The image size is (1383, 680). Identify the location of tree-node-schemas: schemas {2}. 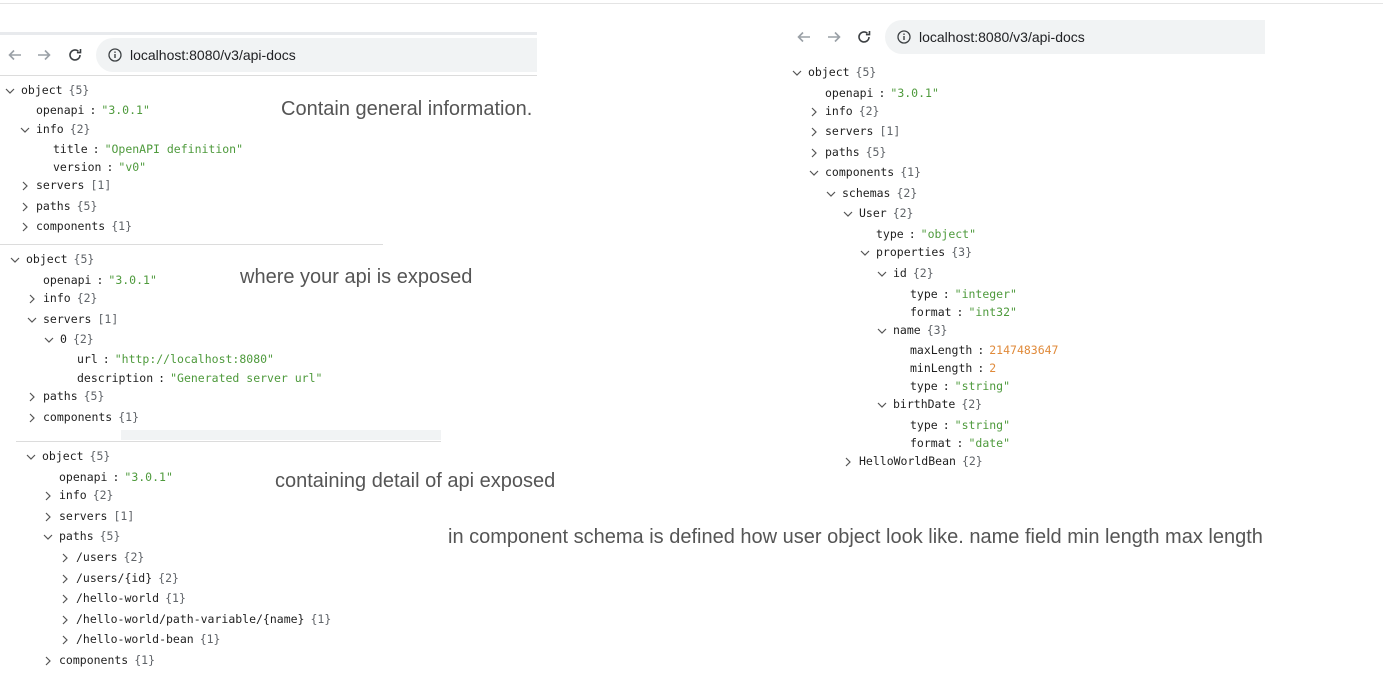
(871, 193).